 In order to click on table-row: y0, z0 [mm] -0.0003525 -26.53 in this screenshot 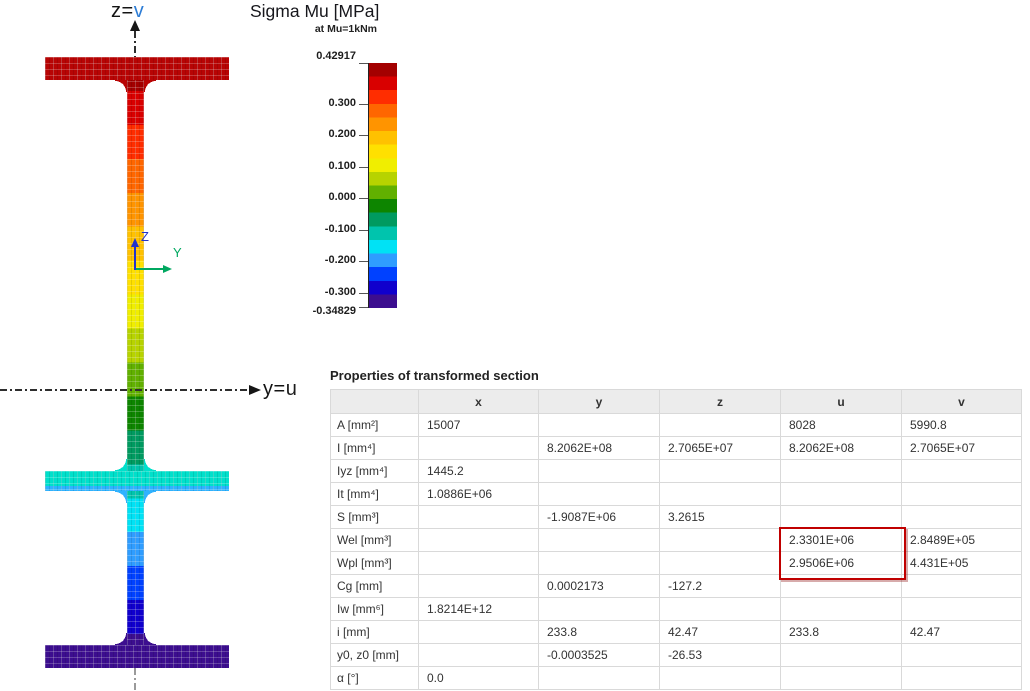, I will do `click(676, 655)`.